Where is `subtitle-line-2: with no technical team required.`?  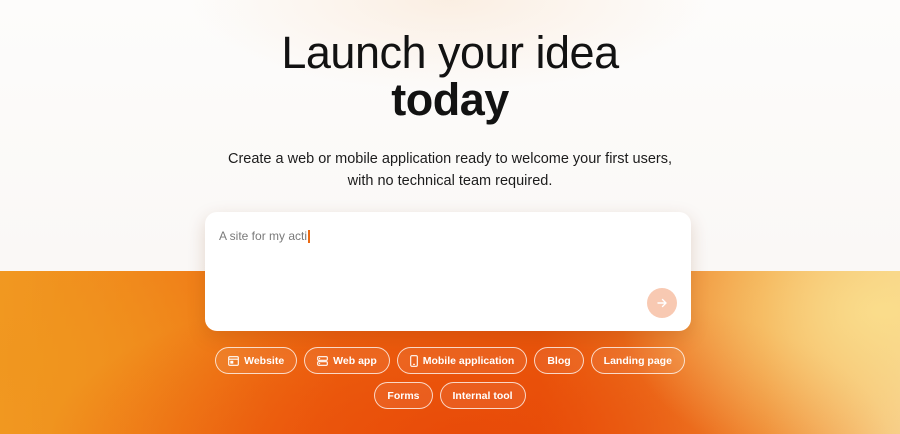
subtitle-line-2: with no technical team required. is located at coordinates (450, 181).